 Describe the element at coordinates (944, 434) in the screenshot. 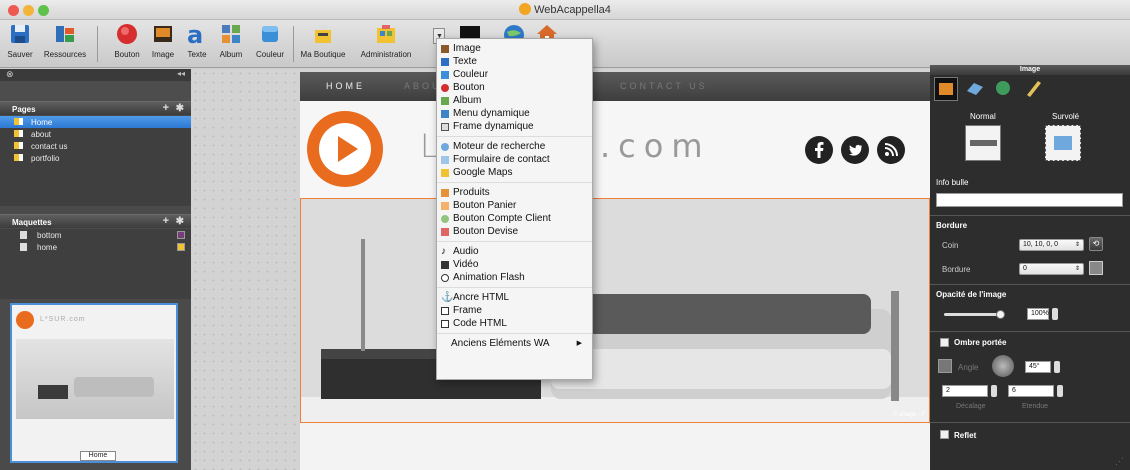

I see `reflection-checkbox` at that location.